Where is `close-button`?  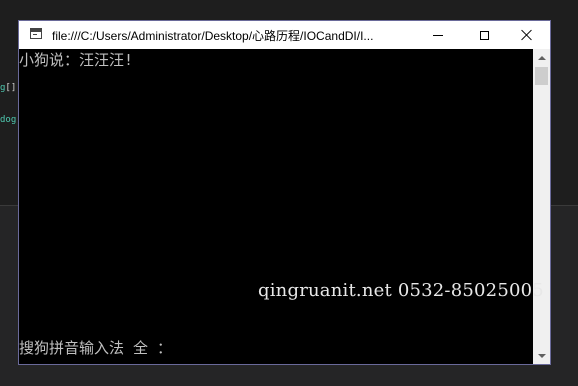 close-button is located at coordinates (527, 35).